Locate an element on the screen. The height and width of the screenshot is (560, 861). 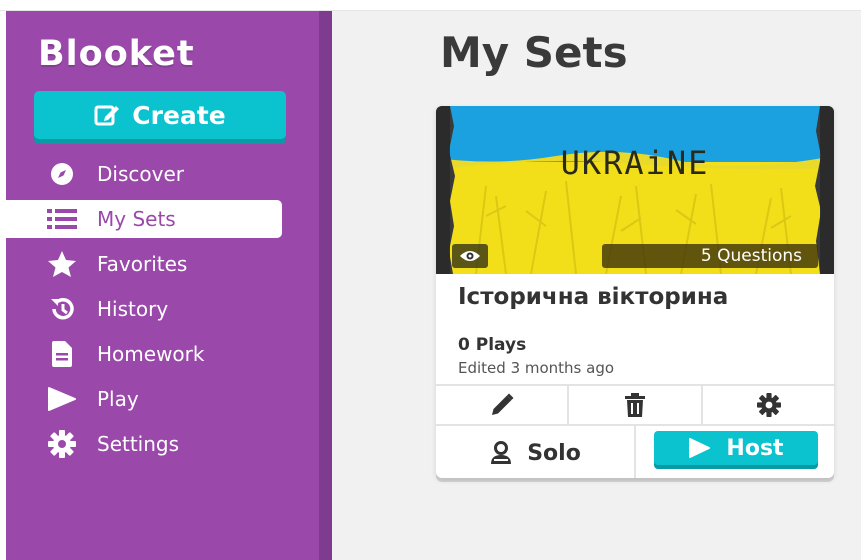
delete-button is located at coordinates (635, 405).